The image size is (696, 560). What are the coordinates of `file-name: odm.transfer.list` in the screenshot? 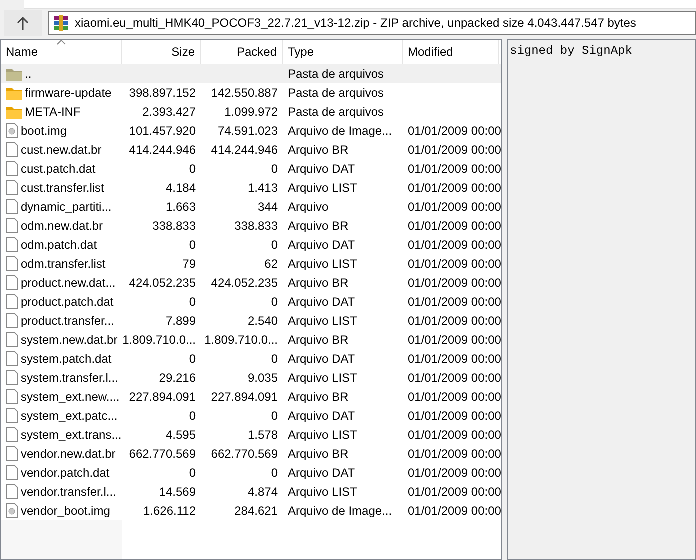 It's located at (63, 263).